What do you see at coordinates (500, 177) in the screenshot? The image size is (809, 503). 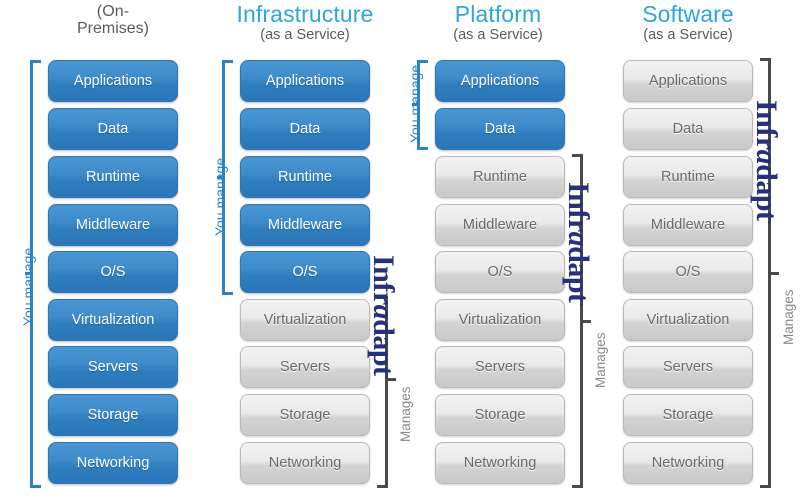 I see `box-paas-runtime: Runtime` at bounding box center [500, 177].